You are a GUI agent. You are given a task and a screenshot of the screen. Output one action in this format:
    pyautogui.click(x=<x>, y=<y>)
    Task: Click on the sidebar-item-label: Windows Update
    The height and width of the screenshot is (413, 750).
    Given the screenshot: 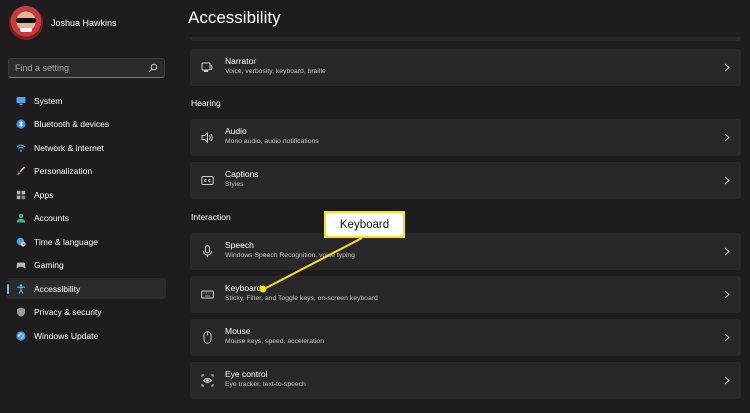 What is the action you would take?
    pyautogui.click(x=66, y=335)
    